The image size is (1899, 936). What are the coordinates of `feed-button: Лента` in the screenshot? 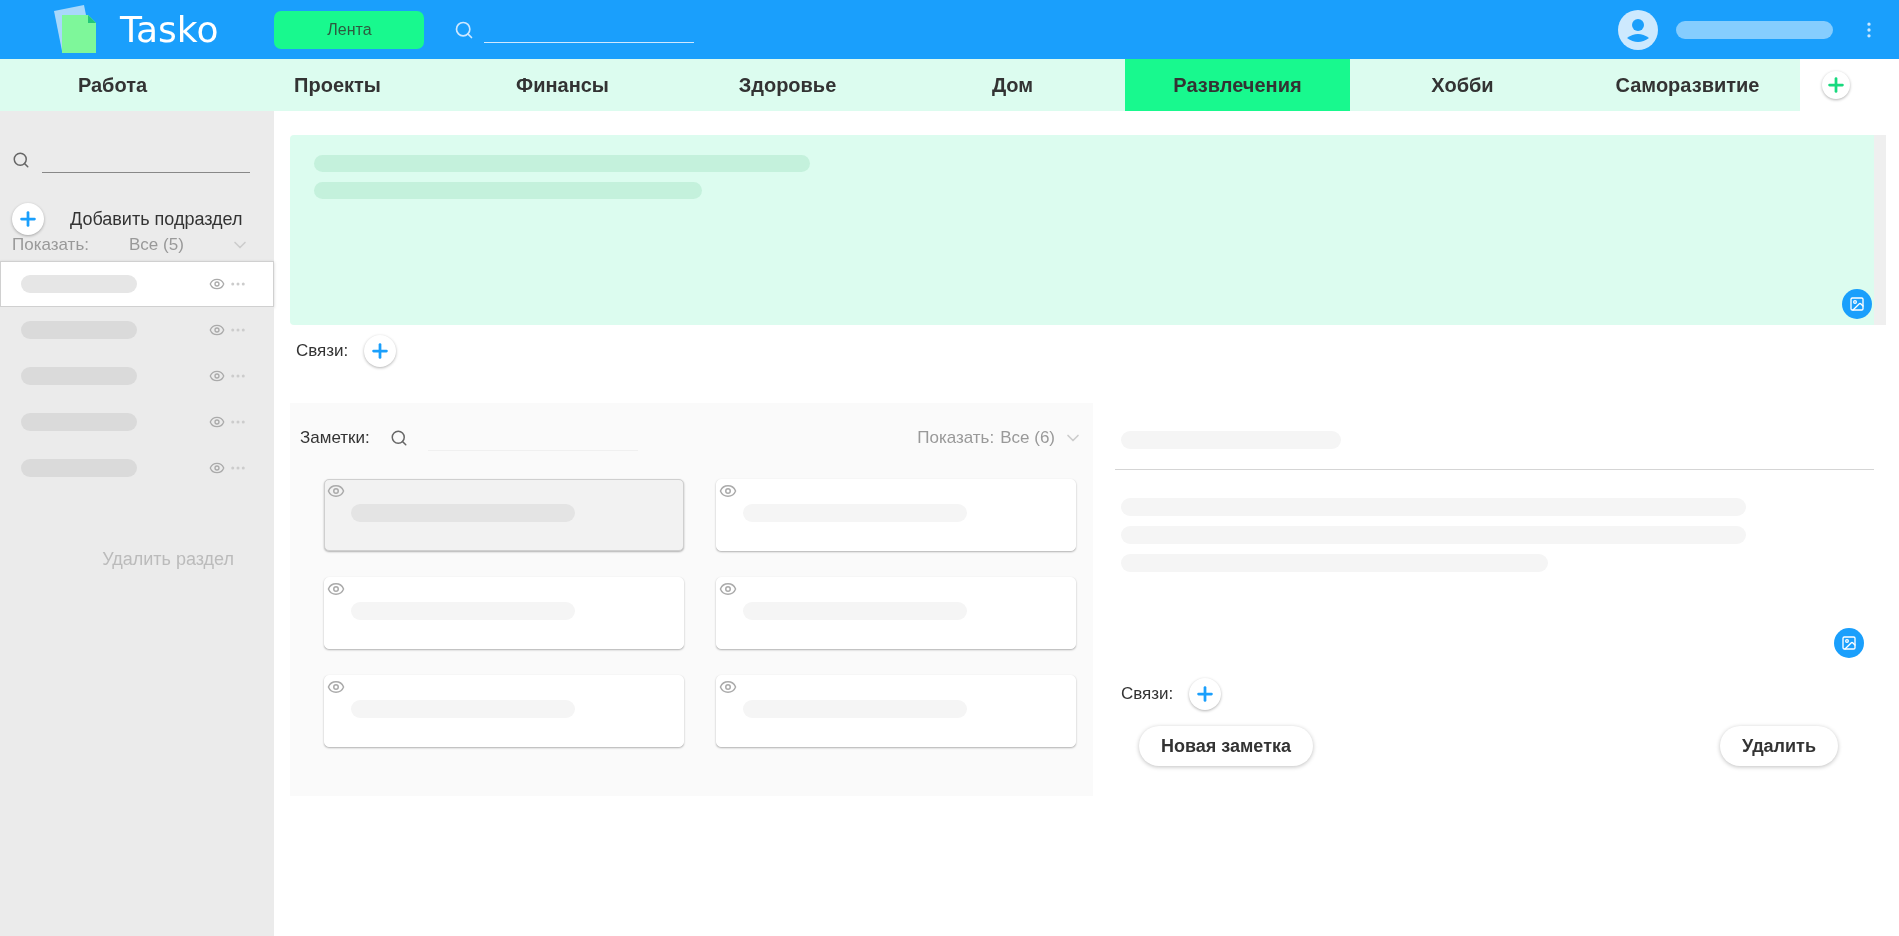 It's located at (349, 29).